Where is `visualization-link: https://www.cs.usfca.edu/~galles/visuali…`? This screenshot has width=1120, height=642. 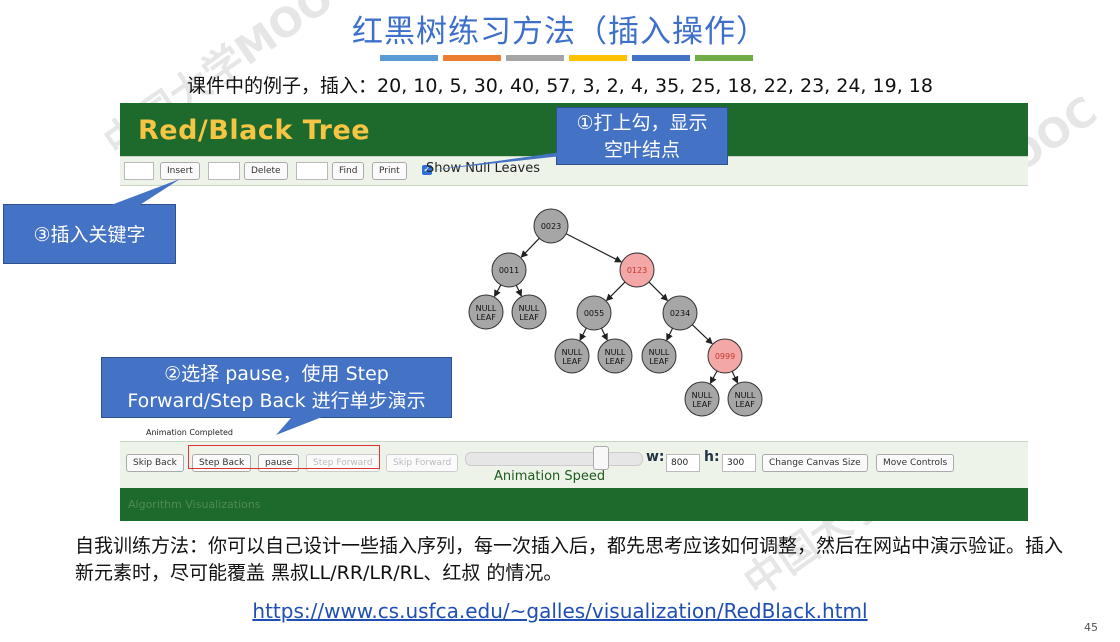
visualization-link: https://www.cs.usfca.edu/~galles/visuali… is located at coordinates (560, 611).